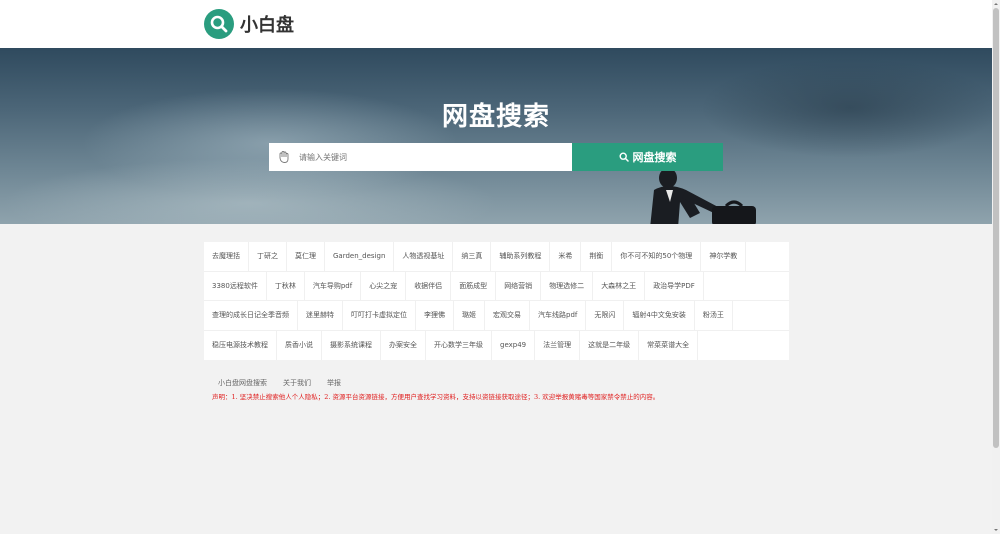  Describe the element at coordinates (435, 315) in the screenshot. I see `tag-link: 李狸佛` at that location.